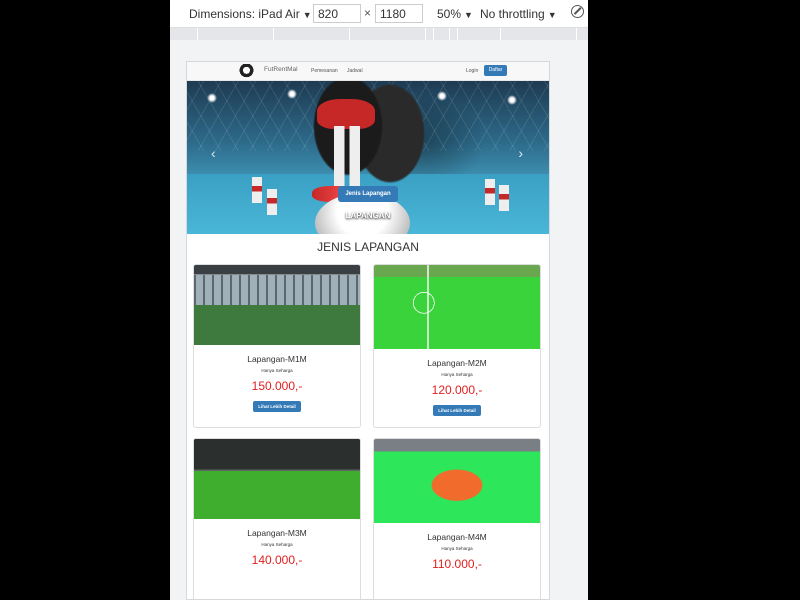  Describe the element at coordinates (337, 13) in the screenshot. I see `width-input` at that location.